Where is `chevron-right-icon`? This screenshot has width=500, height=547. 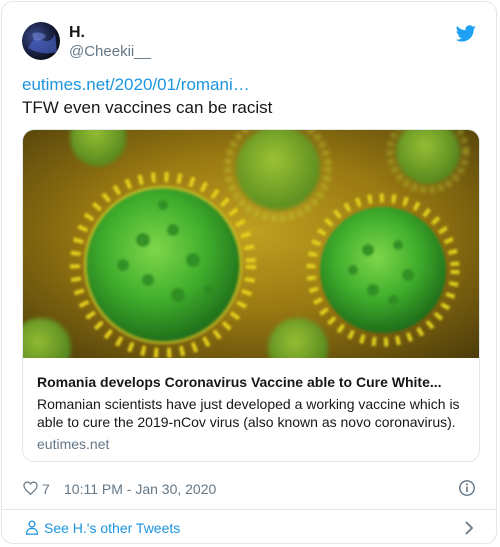 chevron-right-icon is located at coordinates (469, 528).